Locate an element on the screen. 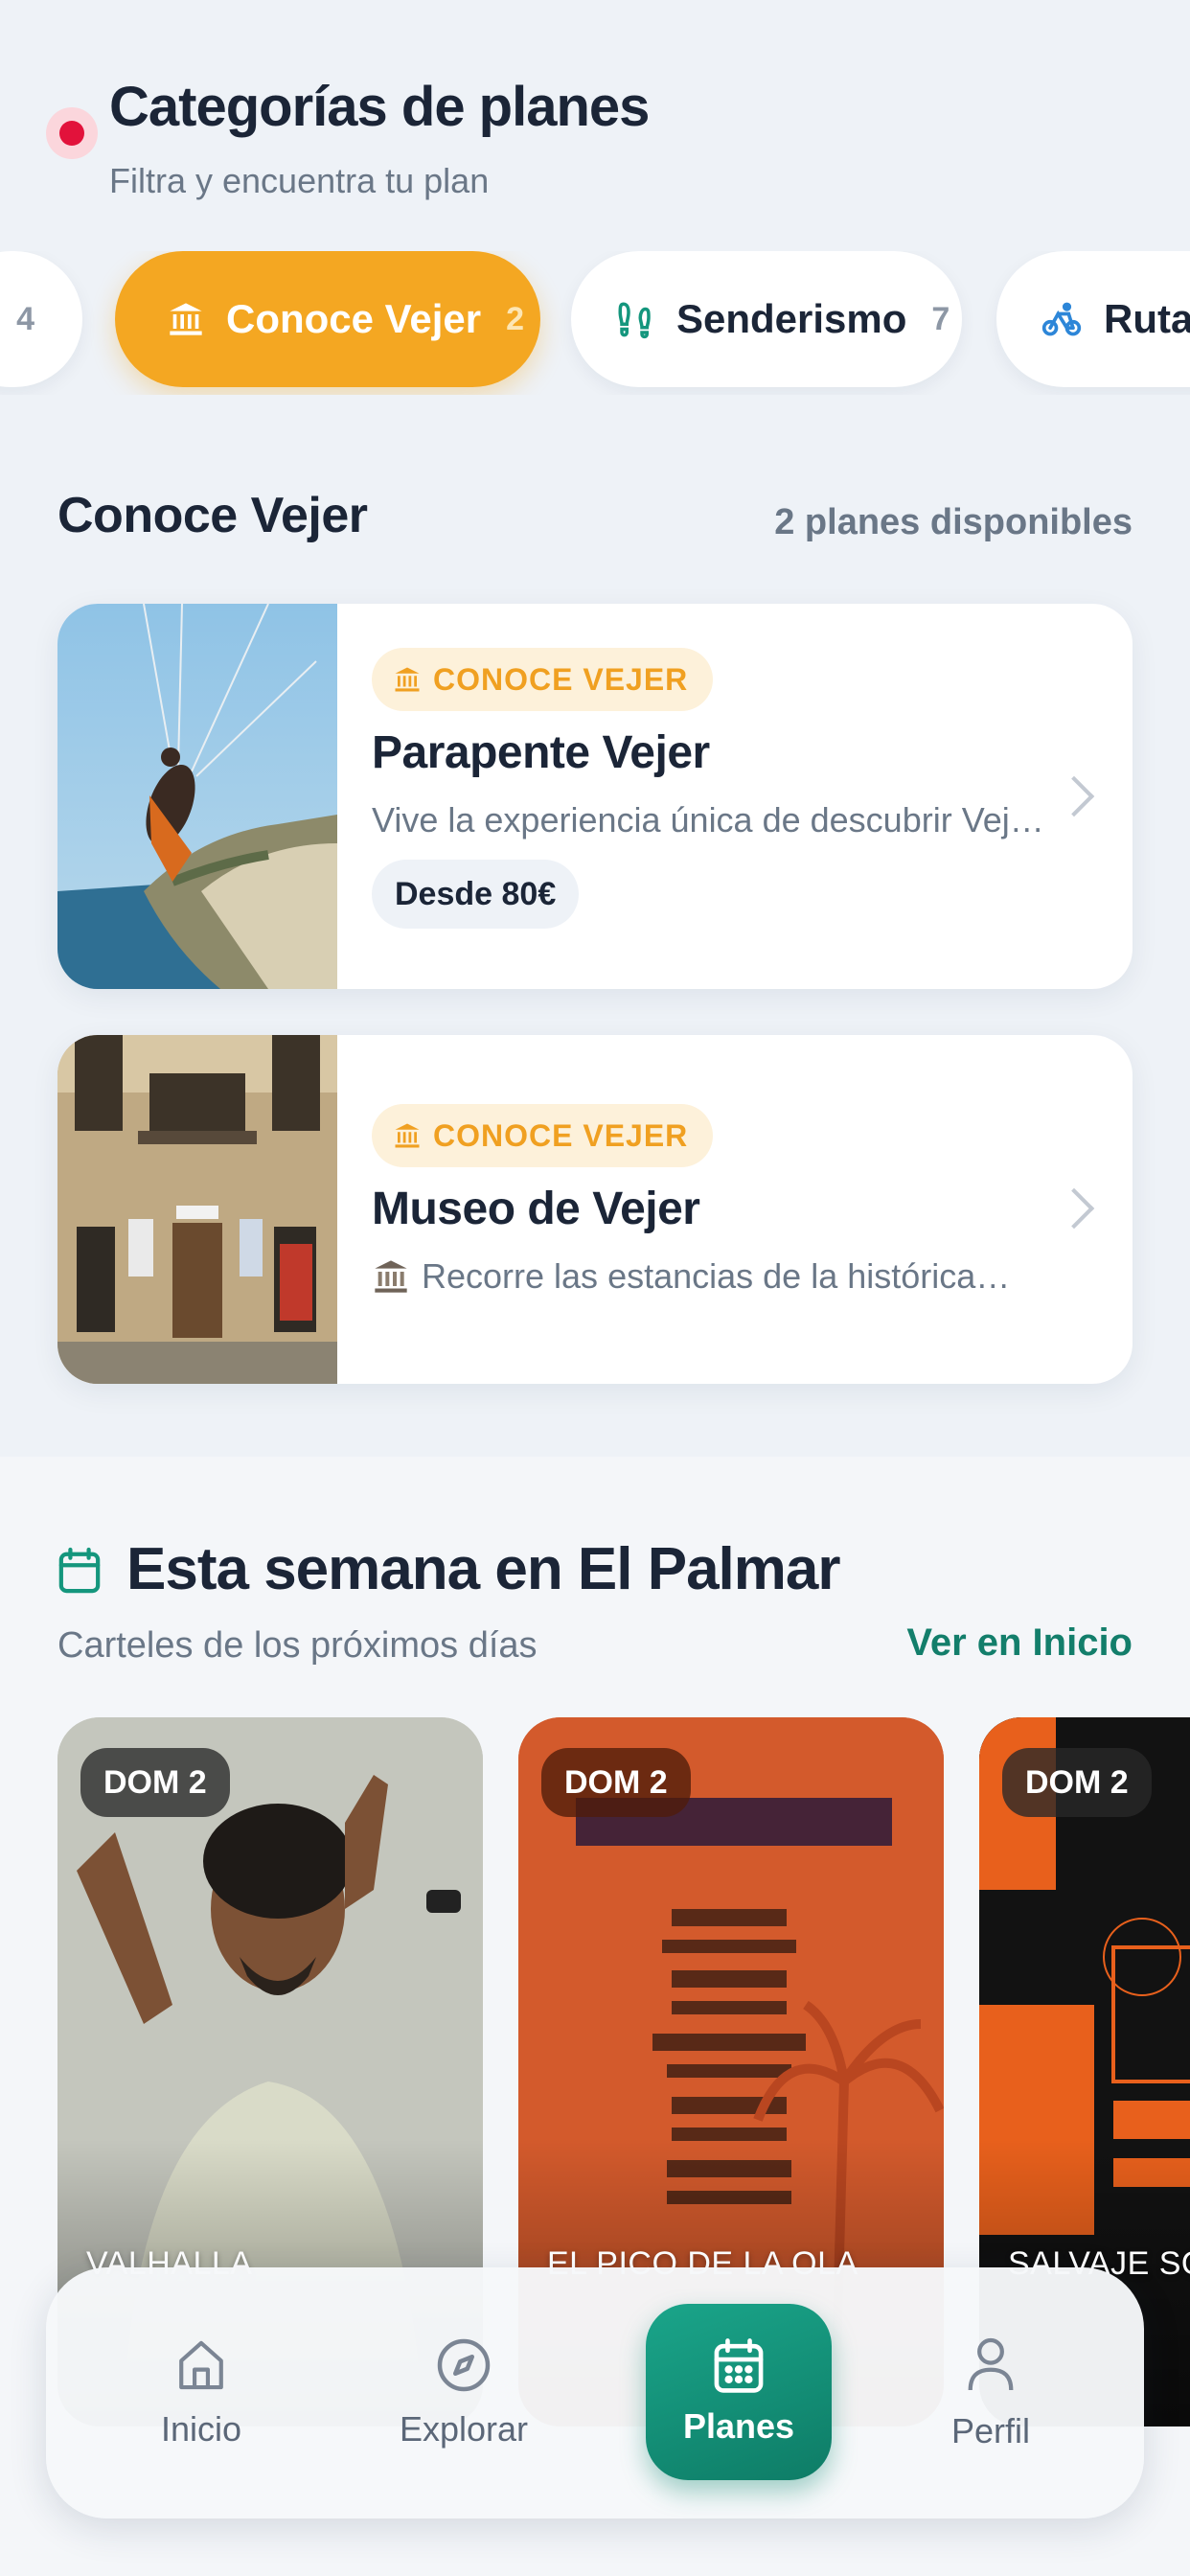 Image resolution: width=1190 pixels, height=2576 pixels. bike-icon is located at coordinates (1062, 319).